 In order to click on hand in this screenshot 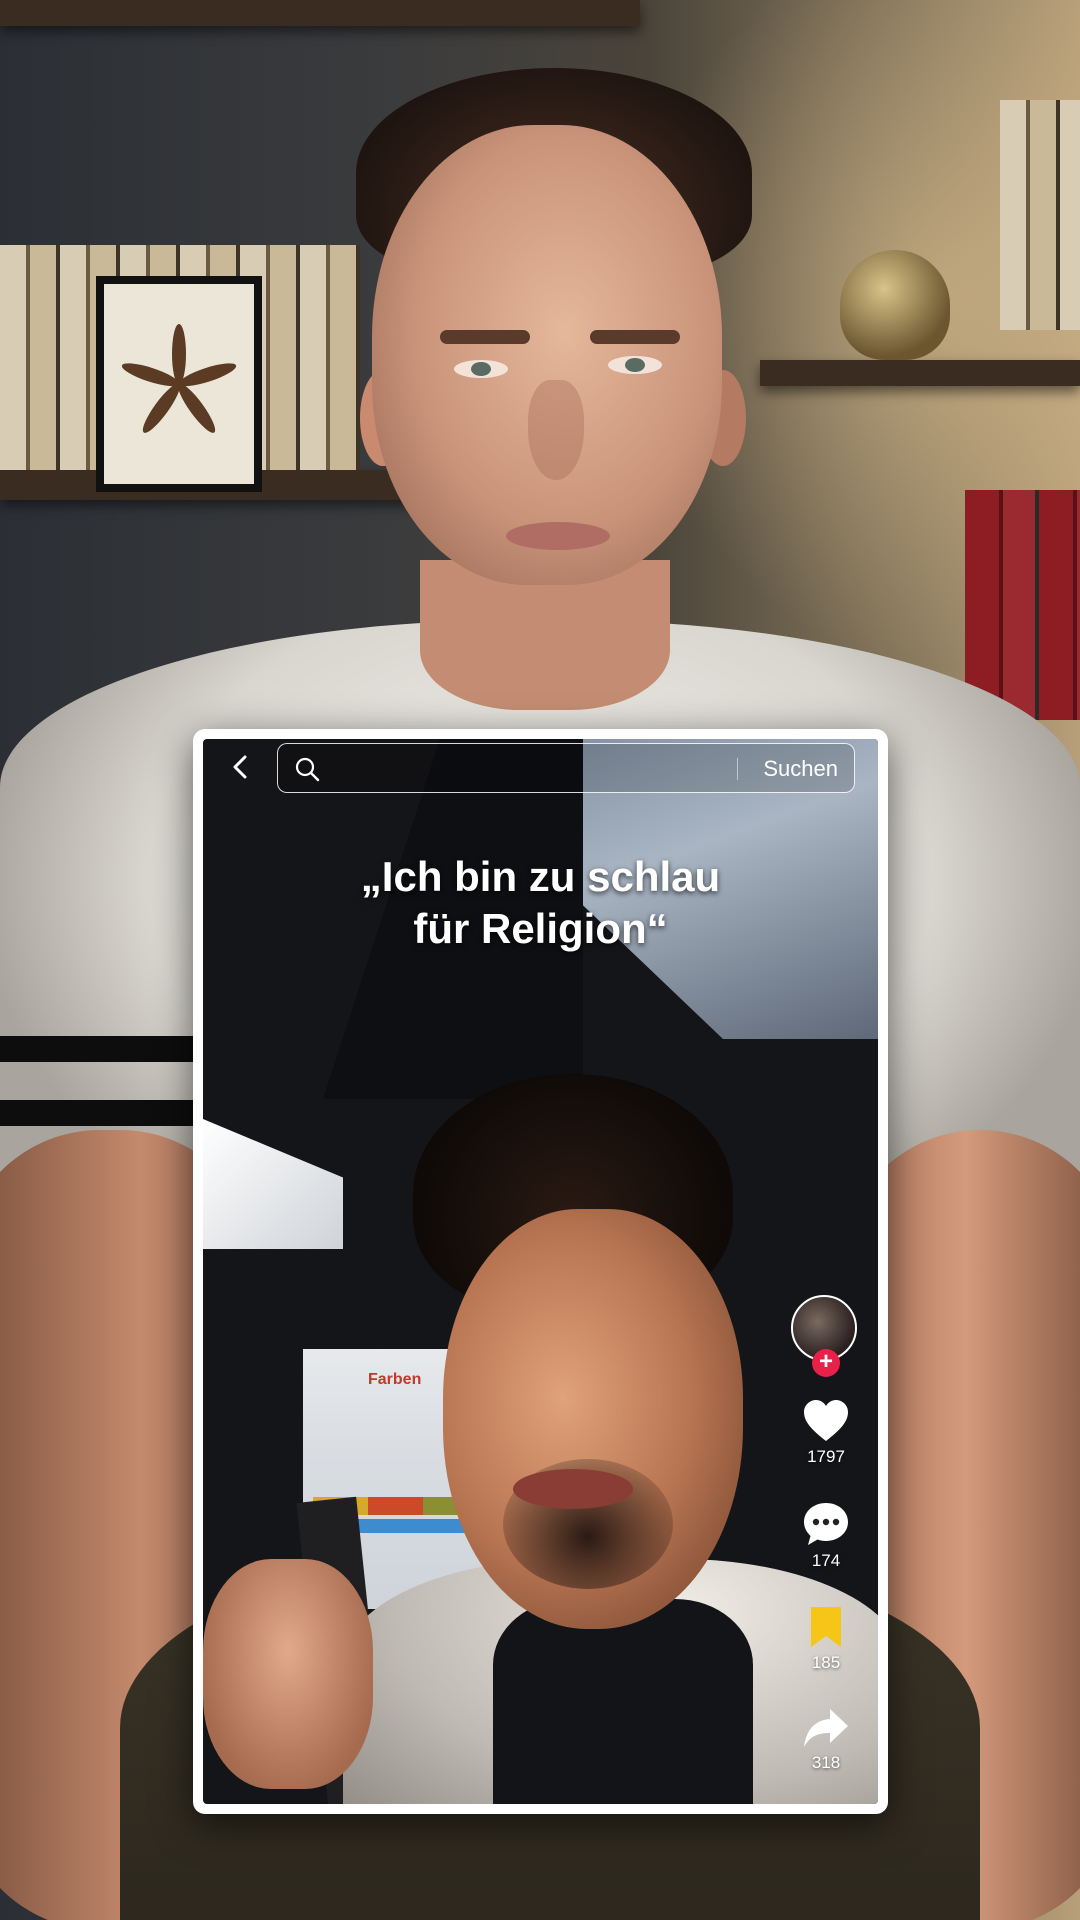, I will do `click(288, 1674)`.